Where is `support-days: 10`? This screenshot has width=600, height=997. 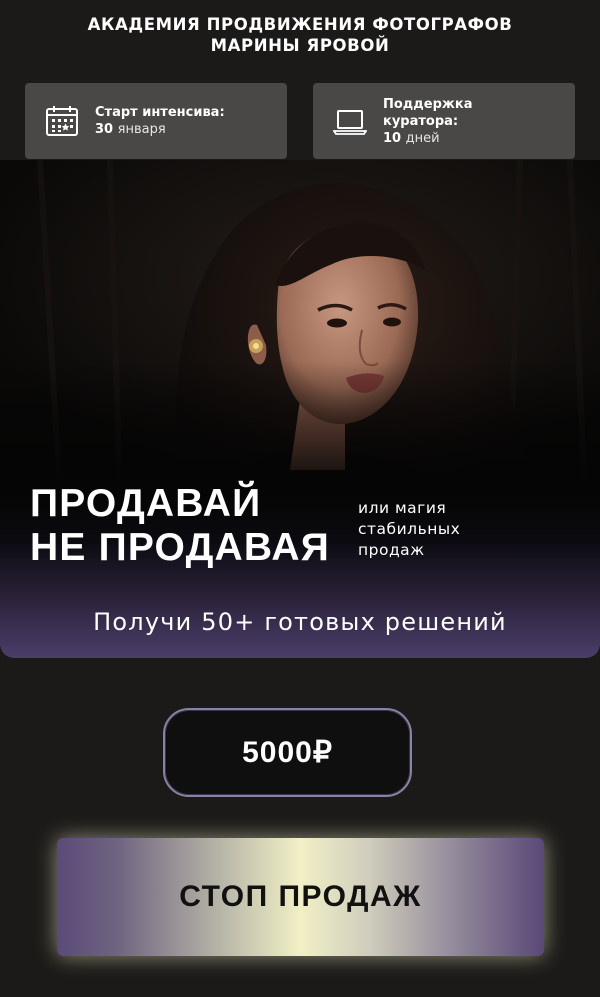 support-days: 10 is located at coordinates (392, 138).